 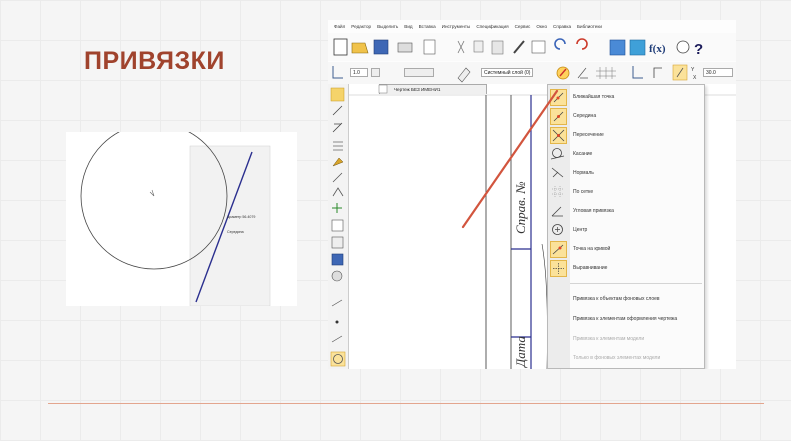 What do you see at coordinates (406, 403) in the screenshot?
I see `footer-divider` at bounding box center [406, 403].